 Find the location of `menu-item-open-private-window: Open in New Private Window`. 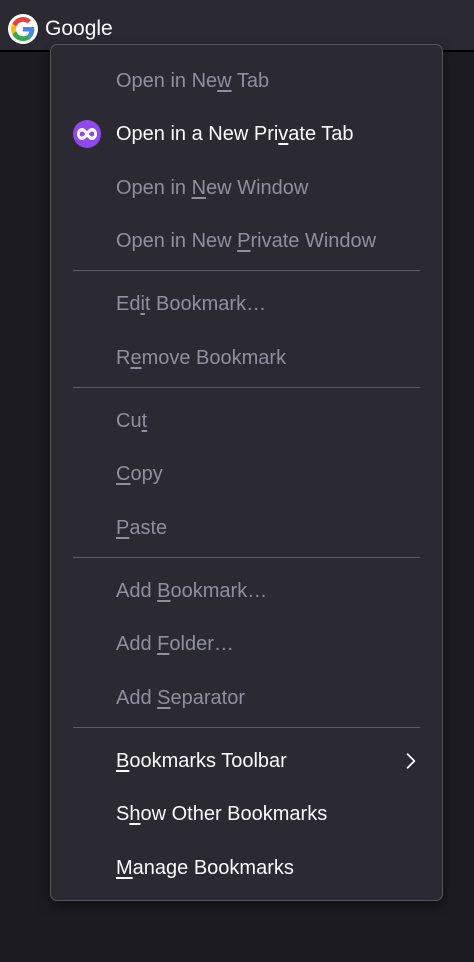

menu-item-open-private-window: Open in New Private Window is located at coordinates (246, 241).